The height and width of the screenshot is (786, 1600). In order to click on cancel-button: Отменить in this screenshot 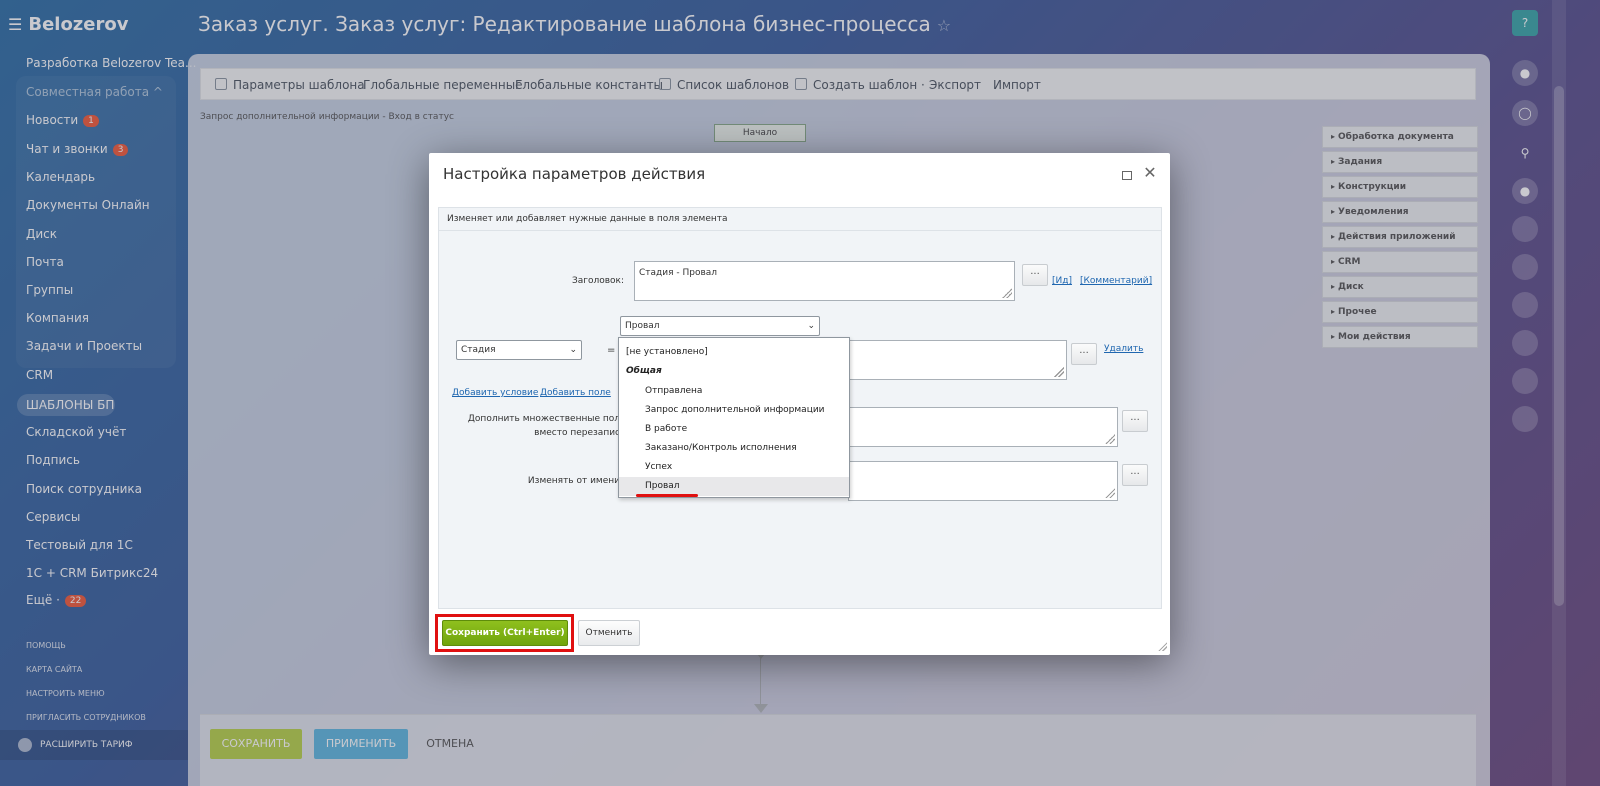, I will do `click(609, 633)`.